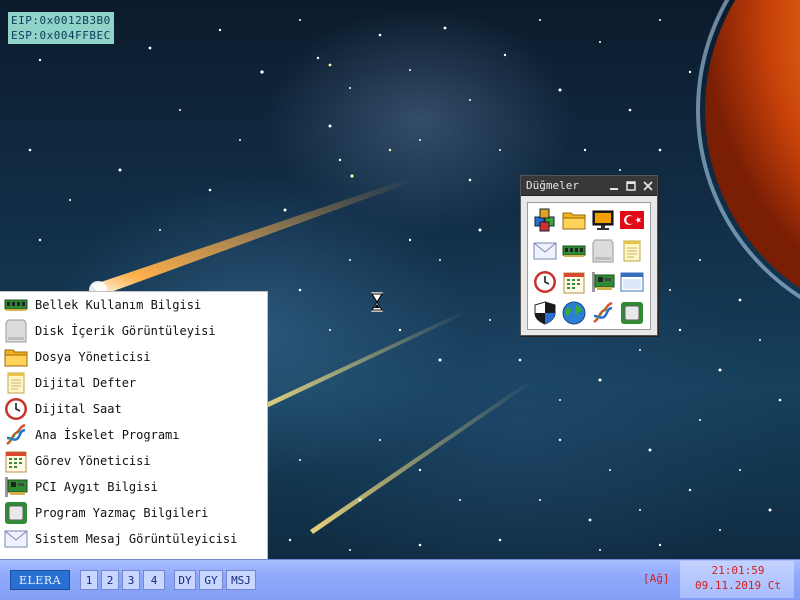 This screenshot has height=600, width=800. I want to click on menu-item-digital-clock: Dijital Saat, so click(133, 409).